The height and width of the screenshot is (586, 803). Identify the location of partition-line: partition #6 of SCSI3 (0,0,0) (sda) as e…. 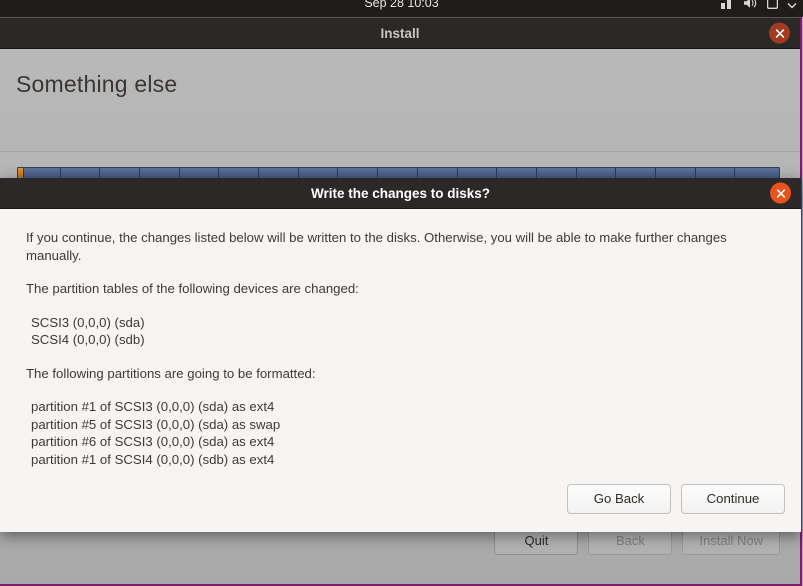
(153, 441).